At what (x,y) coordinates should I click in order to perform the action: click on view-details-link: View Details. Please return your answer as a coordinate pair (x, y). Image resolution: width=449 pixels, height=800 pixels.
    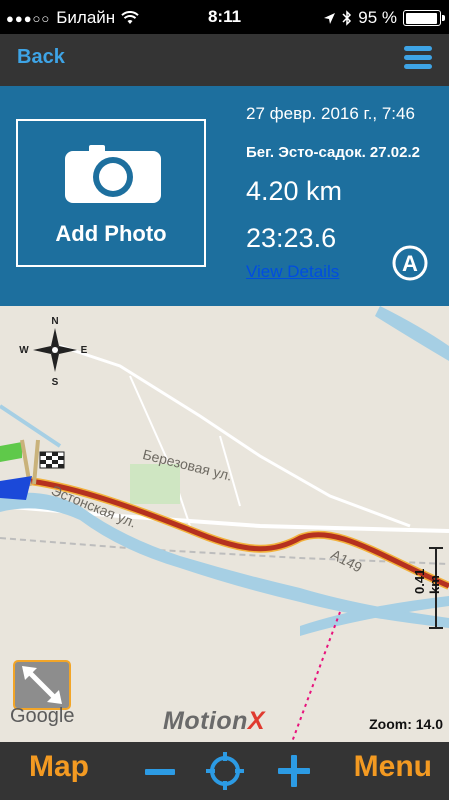
    Looking at the image, I should click on (292, 272).